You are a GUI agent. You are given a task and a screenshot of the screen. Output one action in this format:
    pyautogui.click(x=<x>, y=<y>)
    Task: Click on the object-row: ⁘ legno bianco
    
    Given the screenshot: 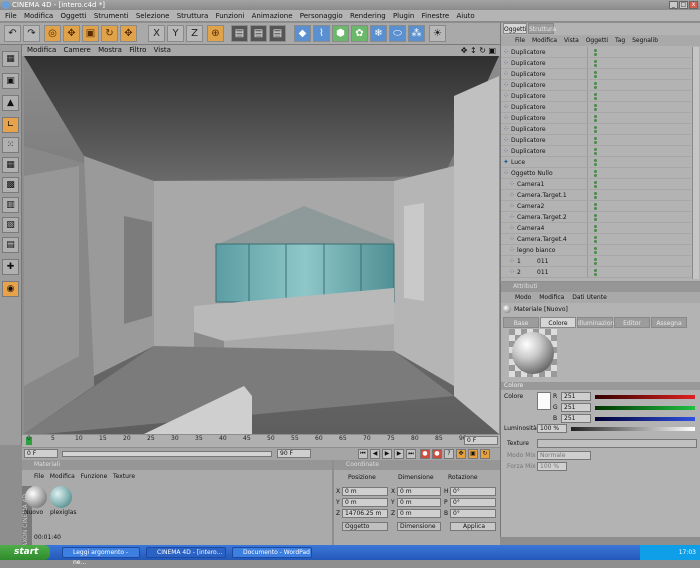 What is the action you would take?
    pyautogui.click(x=596, y=250)
    